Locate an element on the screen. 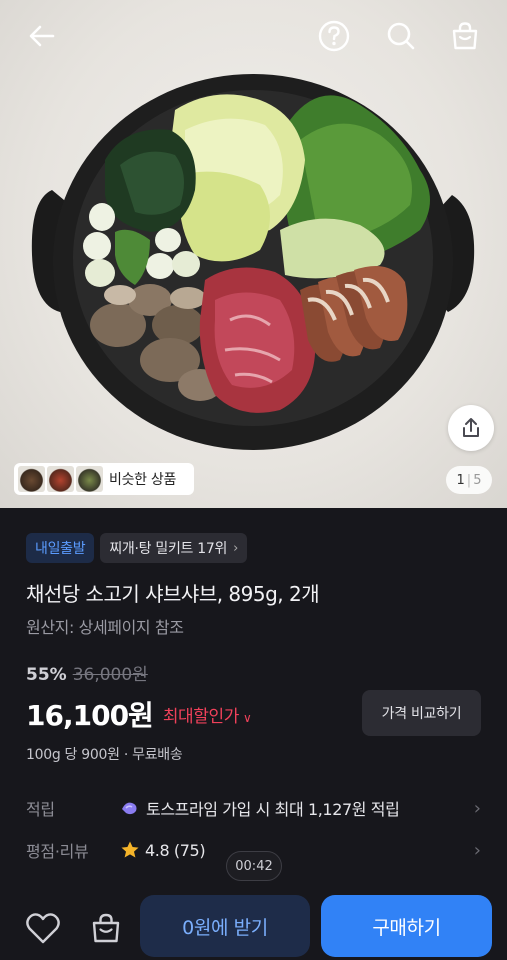  help-icon is located at coordinates (334, 36).